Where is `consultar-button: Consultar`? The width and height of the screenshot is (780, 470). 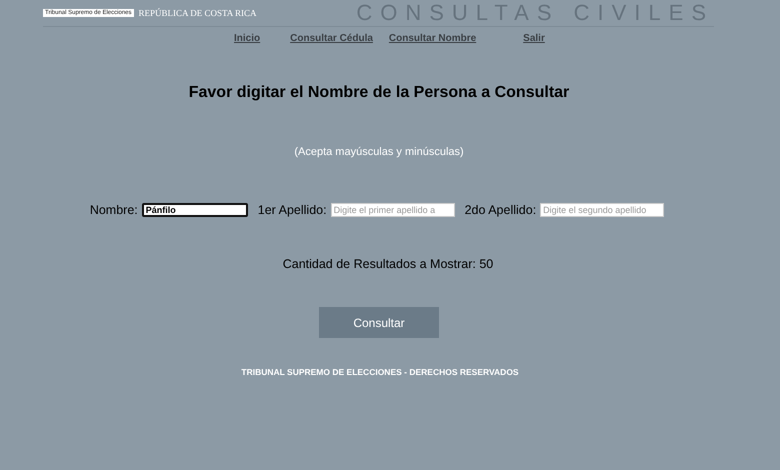
consultar-button: Consultar is located at coordinates (379, 322).